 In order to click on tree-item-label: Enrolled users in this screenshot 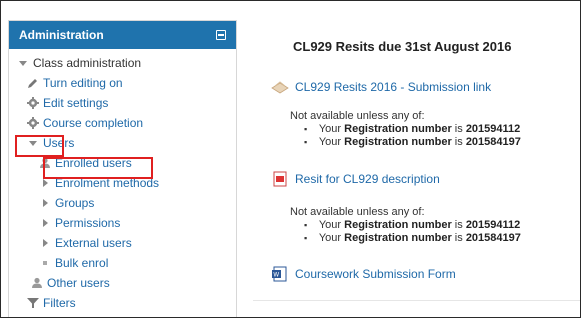, I will do `click(93, 163)`.